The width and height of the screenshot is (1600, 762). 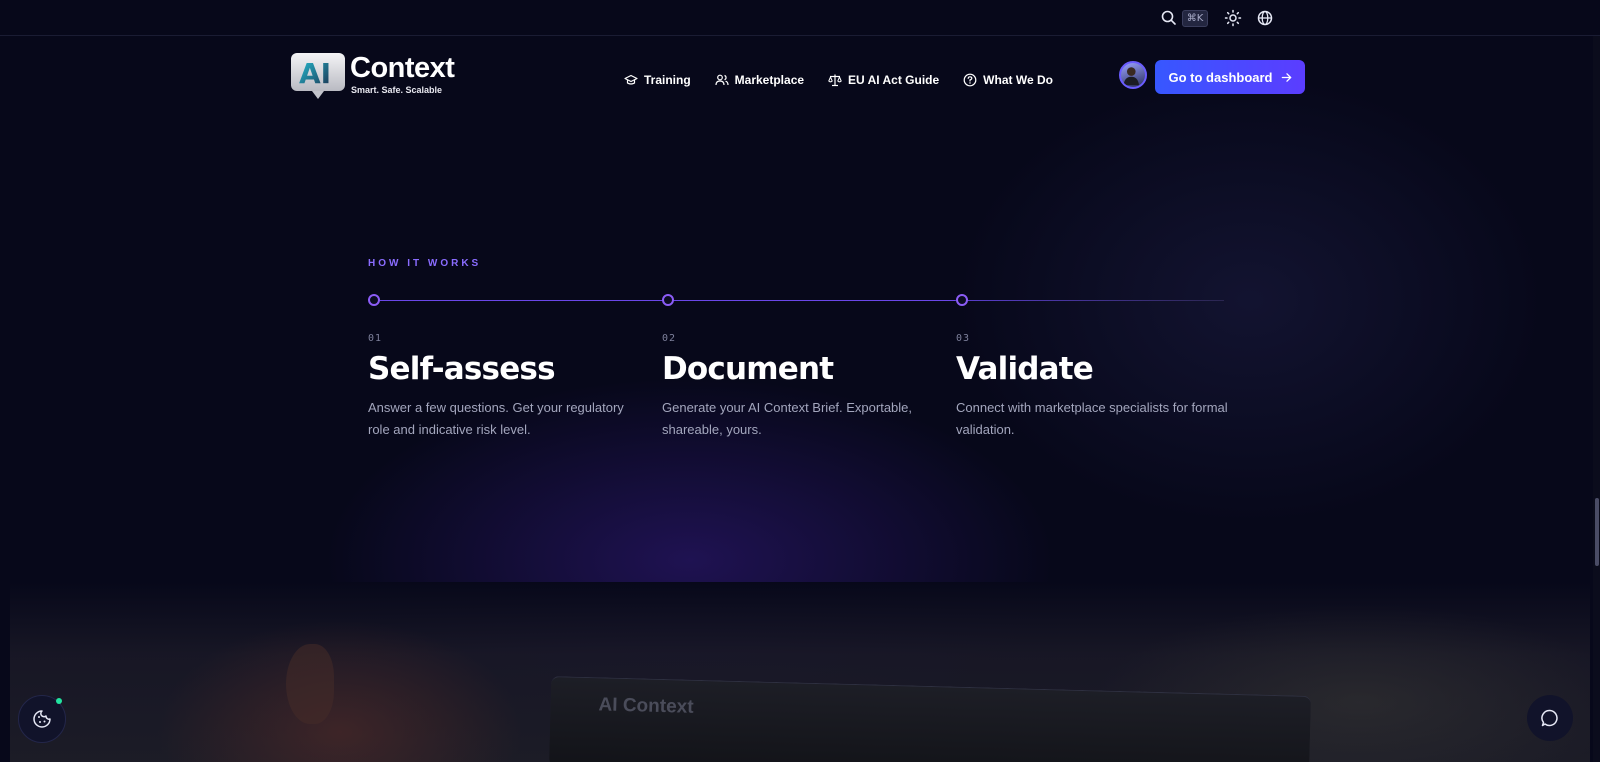 What do you see at coordinates (1169, 18) in the screenshot?
I see `search-icon` at bounding box center [1169, 18].